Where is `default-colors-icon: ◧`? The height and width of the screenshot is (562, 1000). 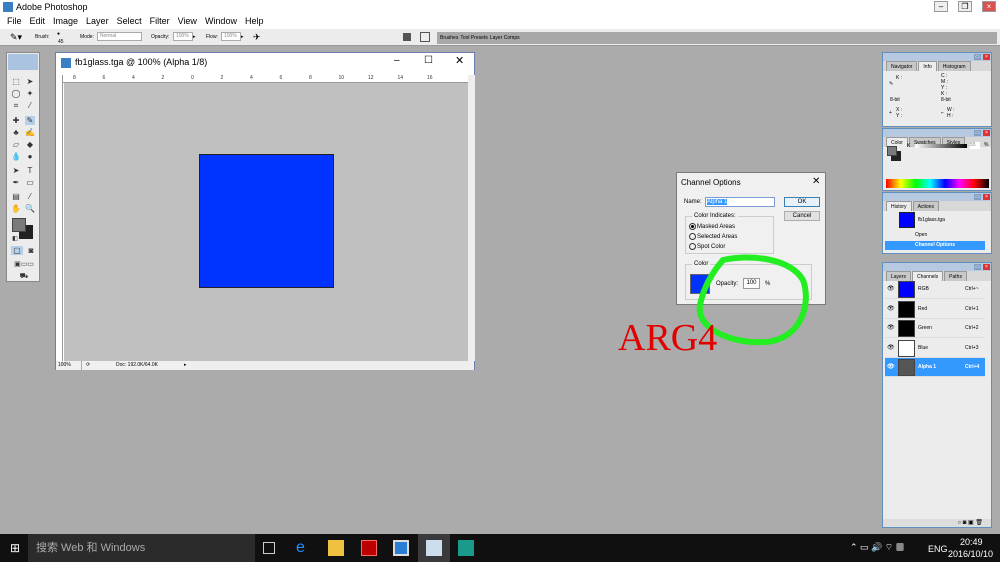
default-colors-icon: ◧ is located at coordinates (15, 239).